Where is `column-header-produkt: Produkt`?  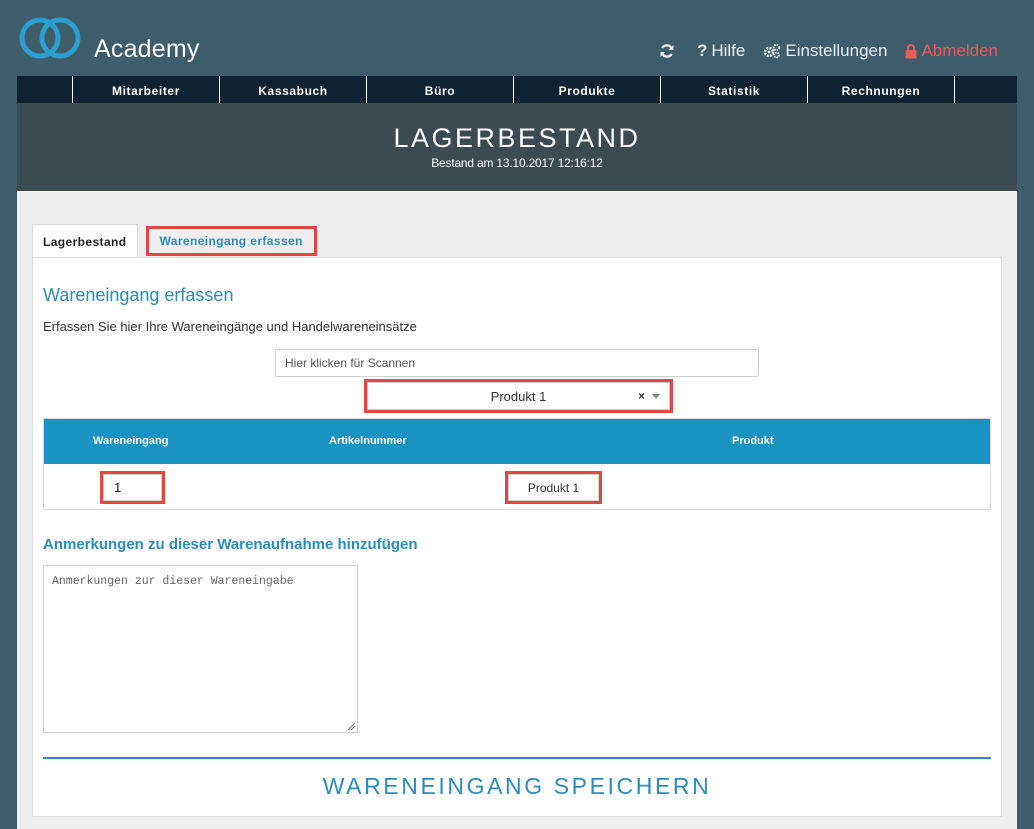 column-header-produkt: Produkt is located at coordinates (753, 441).